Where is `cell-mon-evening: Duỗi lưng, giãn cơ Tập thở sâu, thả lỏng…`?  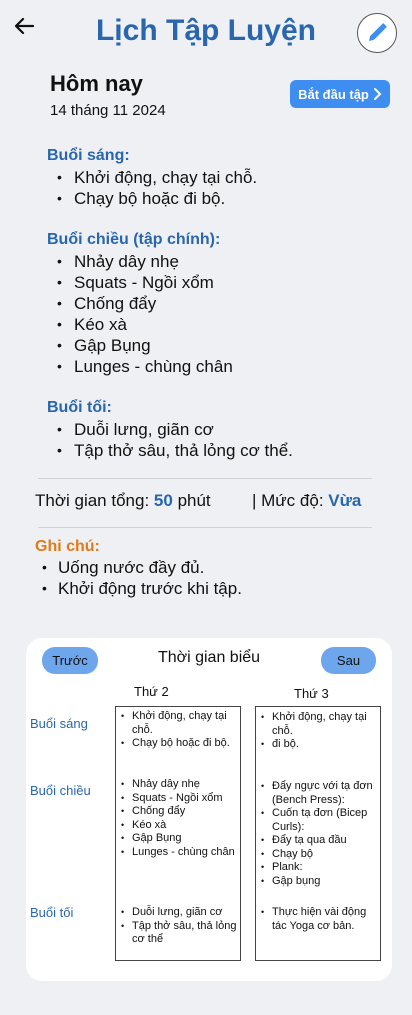 cell-mon-evening: Duỗi lưng, giãn cơ Tập thở sâu, thả lỏng… is located at coordinates (180, 926).